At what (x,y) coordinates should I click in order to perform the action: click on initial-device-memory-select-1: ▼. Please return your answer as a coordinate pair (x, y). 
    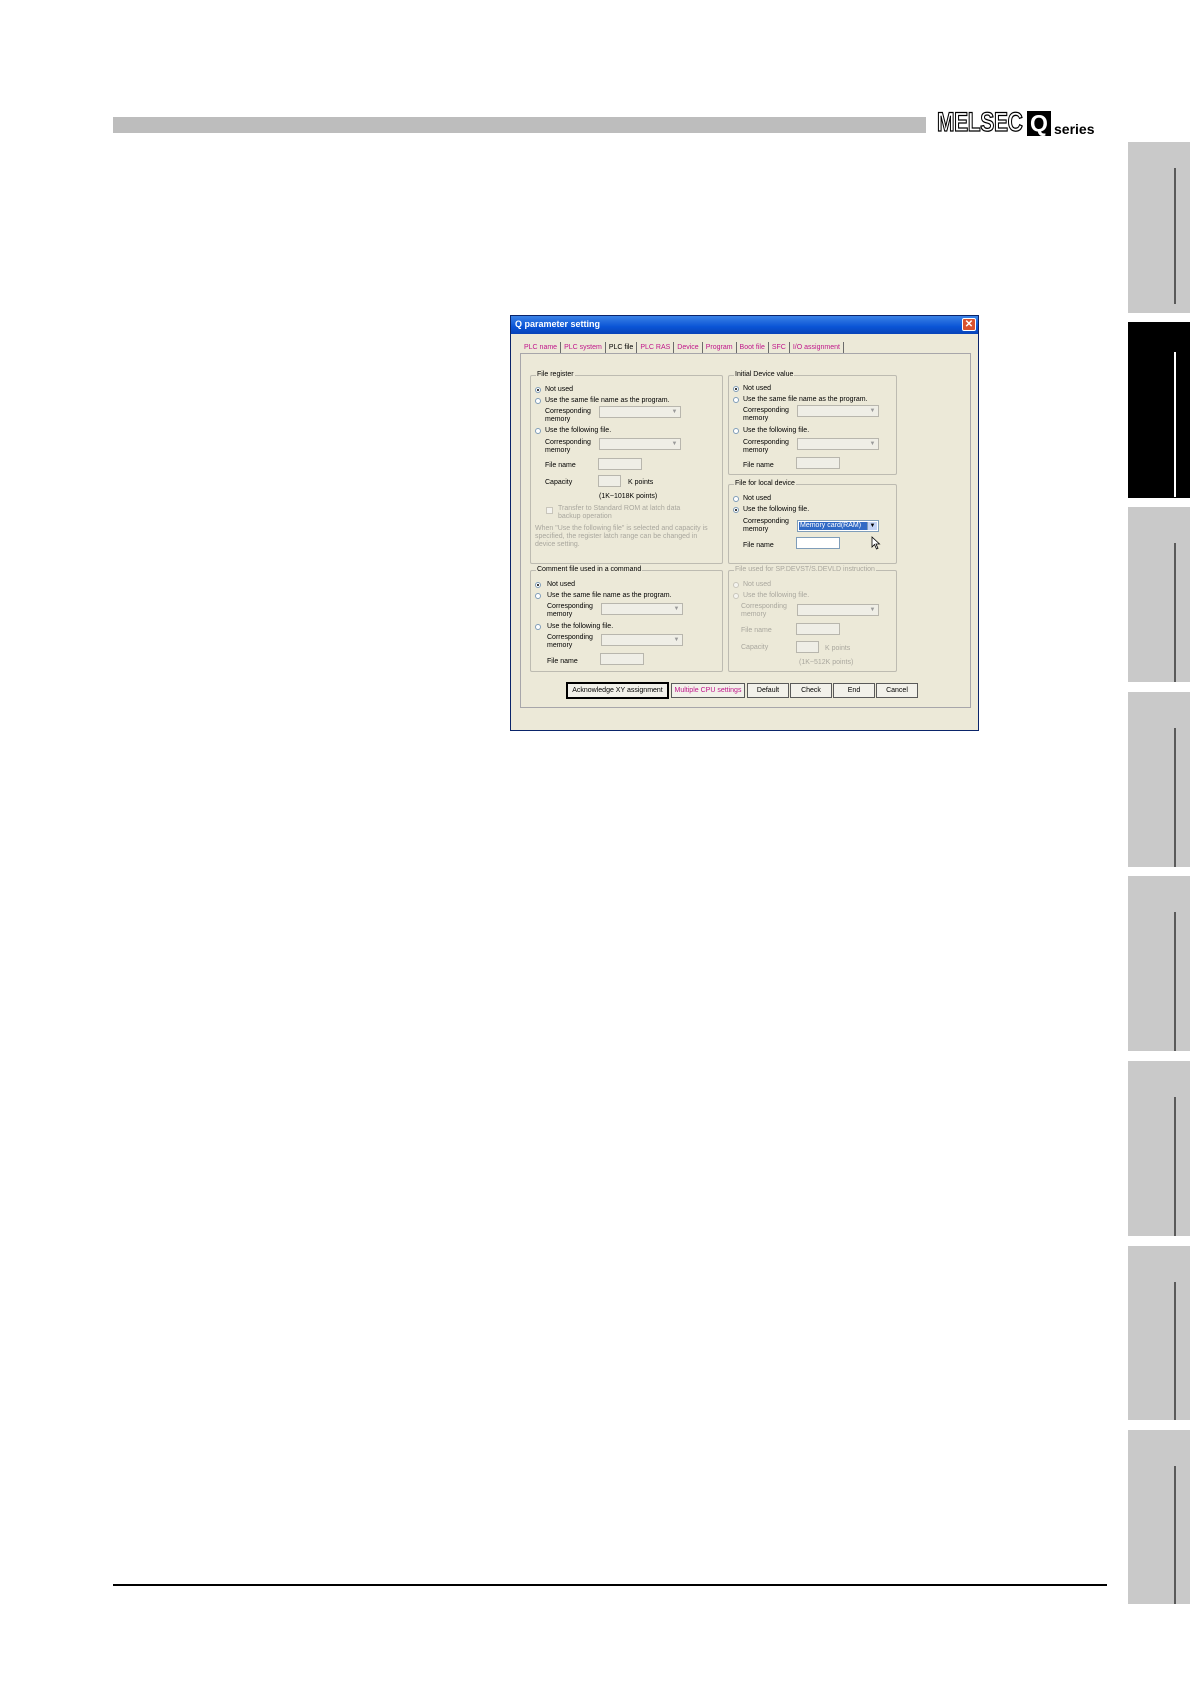
    Looking at the image, I should click on (838, 411).